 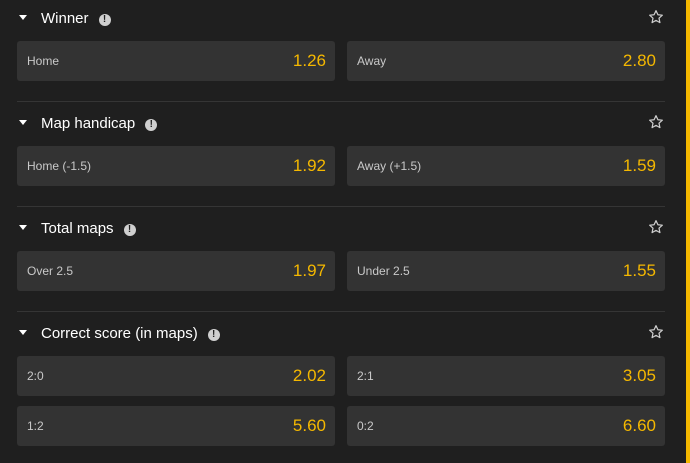 I want to click on odds-value: 1.26, so click(x=309, y=60).